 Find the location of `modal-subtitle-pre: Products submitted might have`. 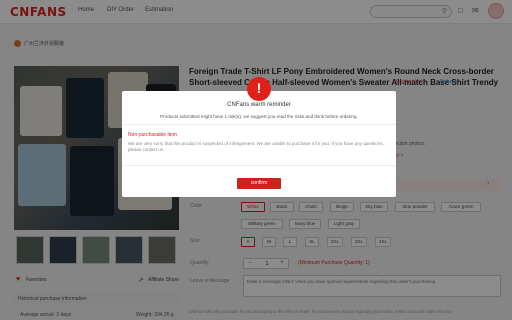

modal-subtitle-pre: Products submitted might have is located at coordinates (192, 116).